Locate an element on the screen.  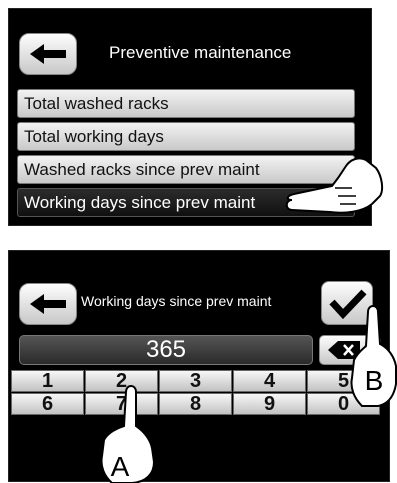
numeric-keypad: 1 2 3 4 5 6 7 8 9 0 is located at coordinates (199, 393).